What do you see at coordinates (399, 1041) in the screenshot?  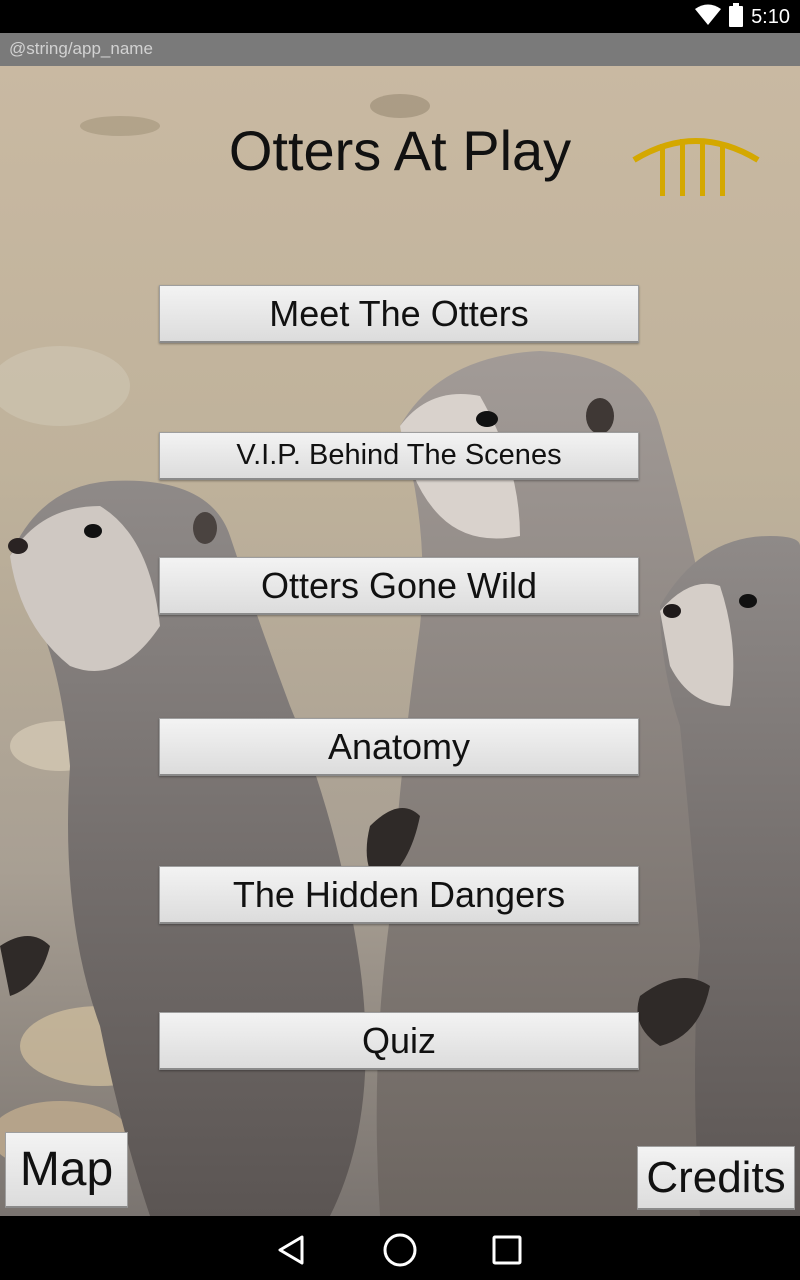 I see `quiz-button: Quiz` at bounding box center [399, 1041].